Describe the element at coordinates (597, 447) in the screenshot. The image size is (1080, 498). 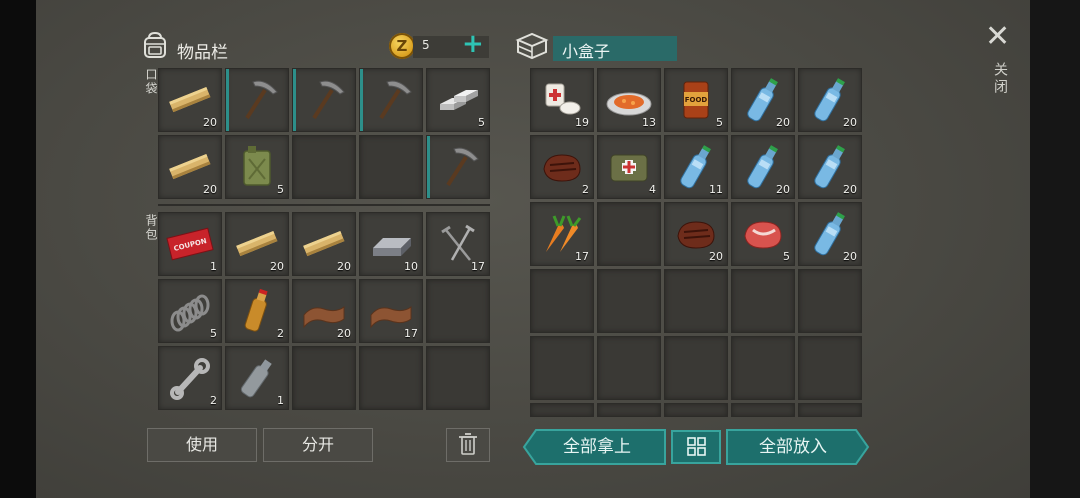
I see `take-all-button: 全部拿上` at that location.